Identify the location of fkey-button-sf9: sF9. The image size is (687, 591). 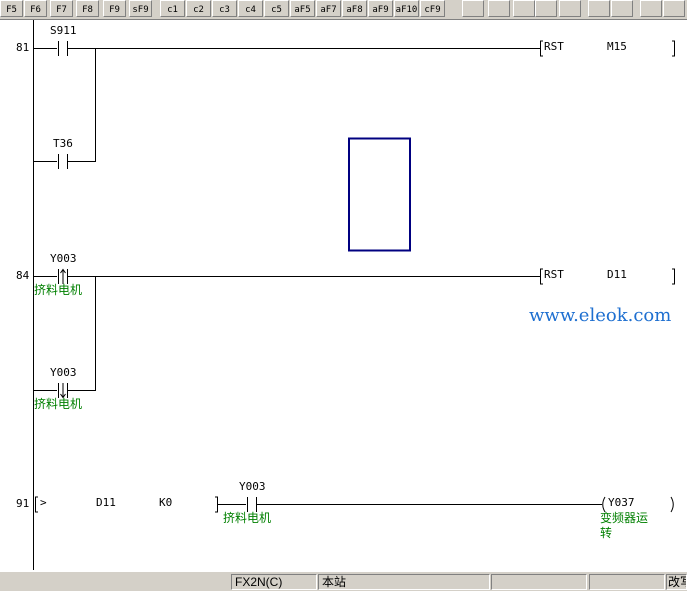
(140, 8).